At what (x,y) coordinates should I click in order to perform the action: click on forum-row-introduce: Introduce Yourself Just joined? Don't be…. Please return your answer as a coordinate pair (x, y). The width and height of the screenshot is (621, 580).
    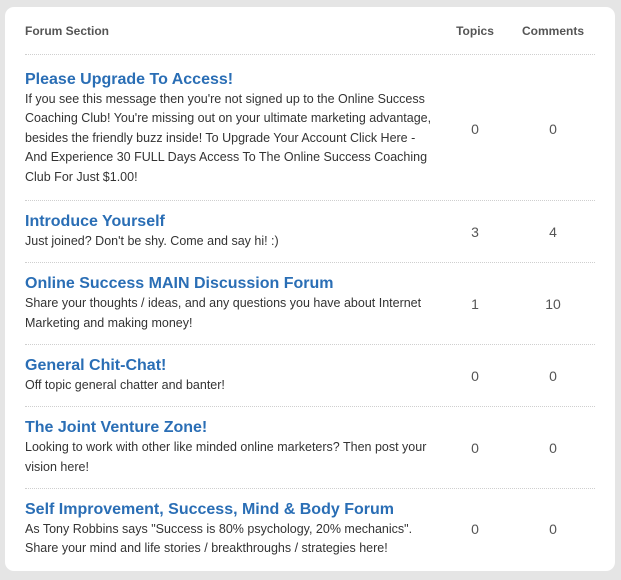
    Looking at the image, I should click on (310, 232).